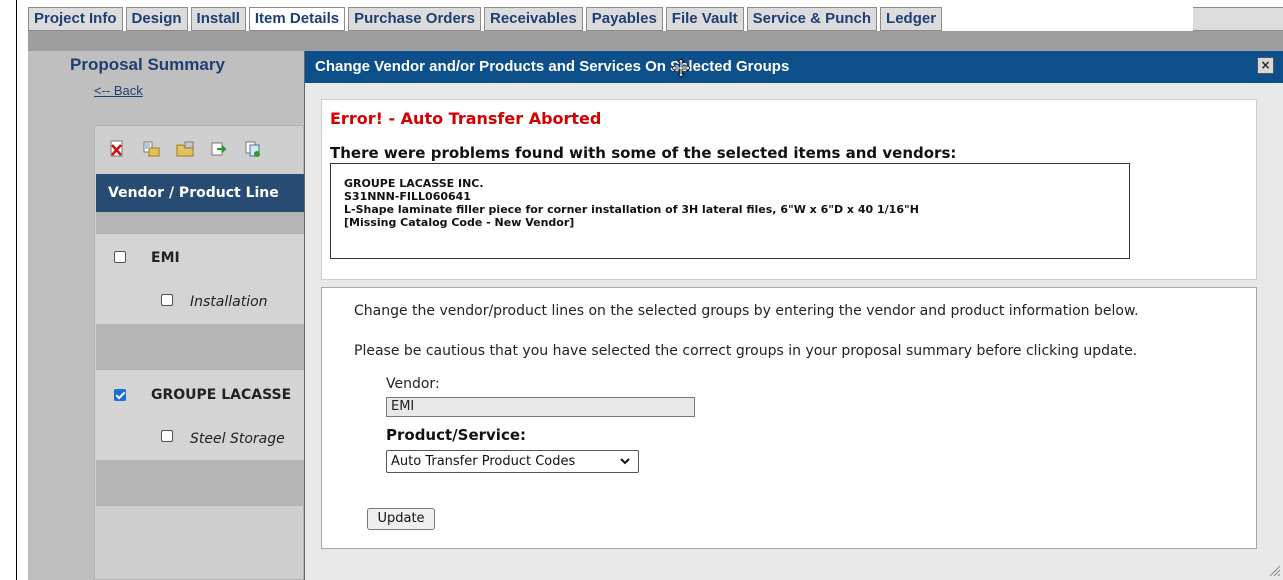 The image size is (1283, 580). I want to click on group-vendor-label: GROUPE LACASSE, so click(221, 395).